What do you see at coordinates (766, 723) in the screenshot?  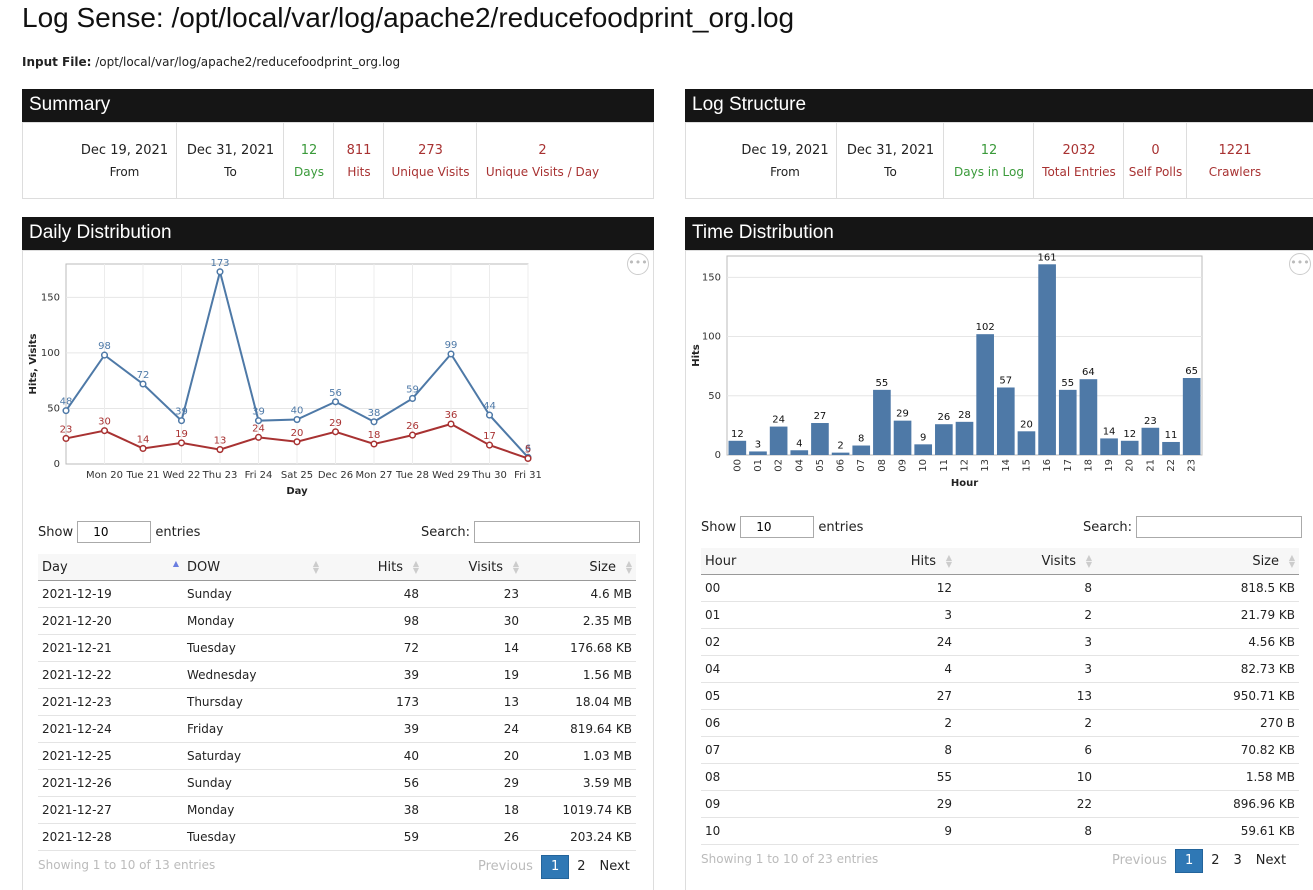 I see `table-cell: 06` at bounding box center [766, 723].